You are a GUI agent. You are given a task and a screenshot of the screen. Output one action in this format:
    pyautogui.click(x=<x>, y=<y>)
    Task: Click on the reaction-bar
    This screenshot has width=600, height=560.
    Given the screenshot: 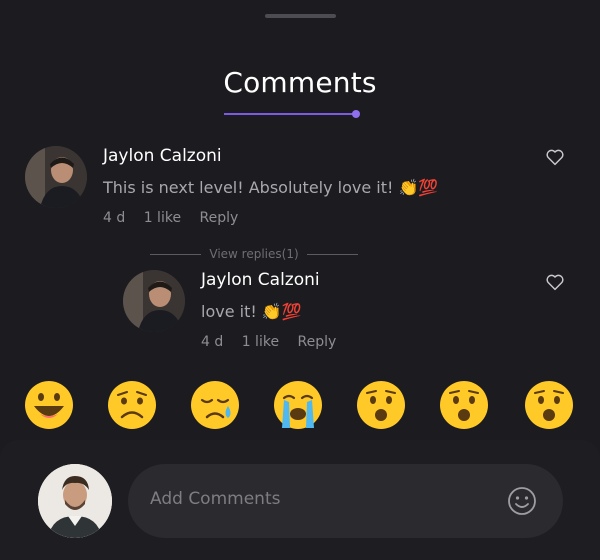 What is the action you would take?
    pyautogui.click(x=300, y=406)
    